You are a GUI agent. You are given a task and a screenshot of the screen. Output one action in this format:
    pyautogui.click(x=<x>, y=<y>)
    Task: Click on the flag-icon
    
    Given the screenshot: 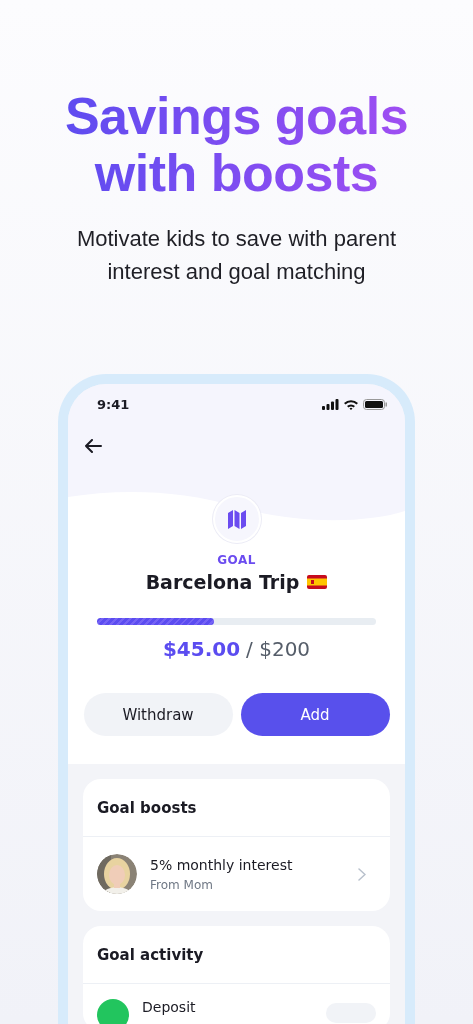 What is the action you would take?
    pyautogui.click(x=317, y=582)
    